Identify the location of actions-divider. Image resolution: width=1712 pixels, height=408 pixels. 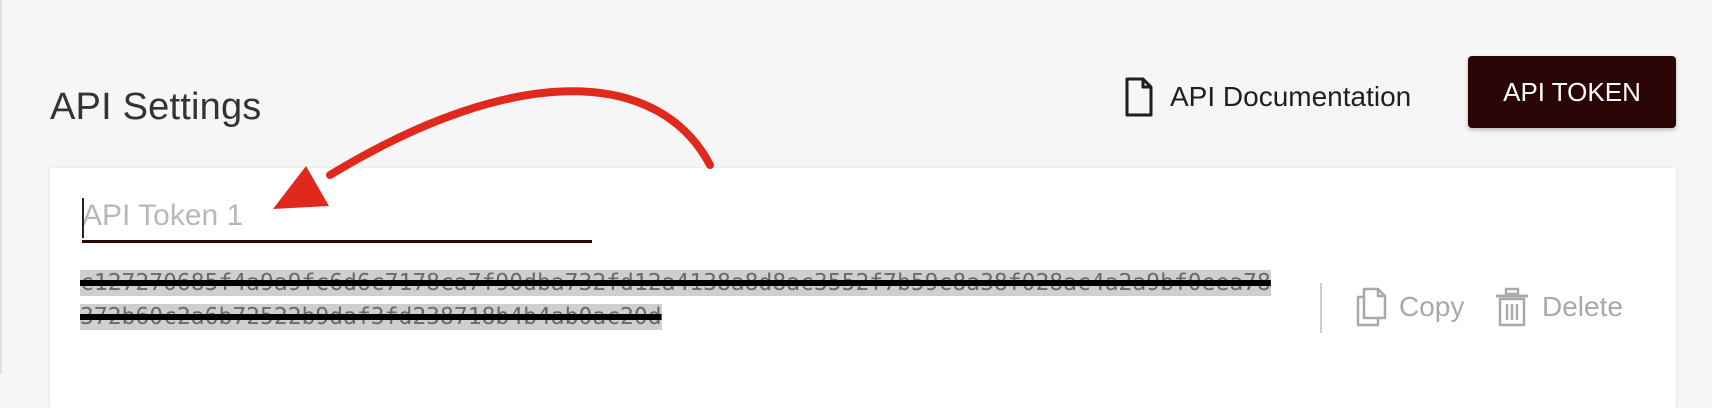
(1321, 308).